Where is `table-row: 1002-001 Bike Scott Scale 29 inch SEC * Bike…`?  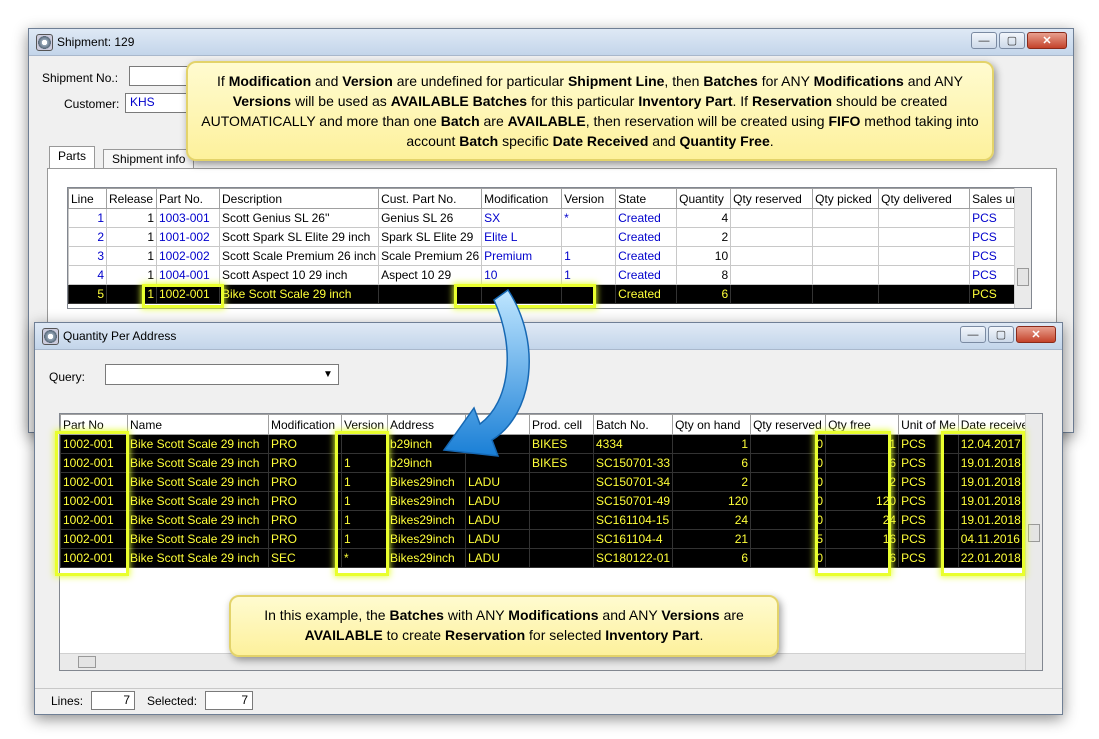 table-row: 1002-001 Bike Scott Scale 29 inch SEC * Bike… is located at coordinates (550, 558).